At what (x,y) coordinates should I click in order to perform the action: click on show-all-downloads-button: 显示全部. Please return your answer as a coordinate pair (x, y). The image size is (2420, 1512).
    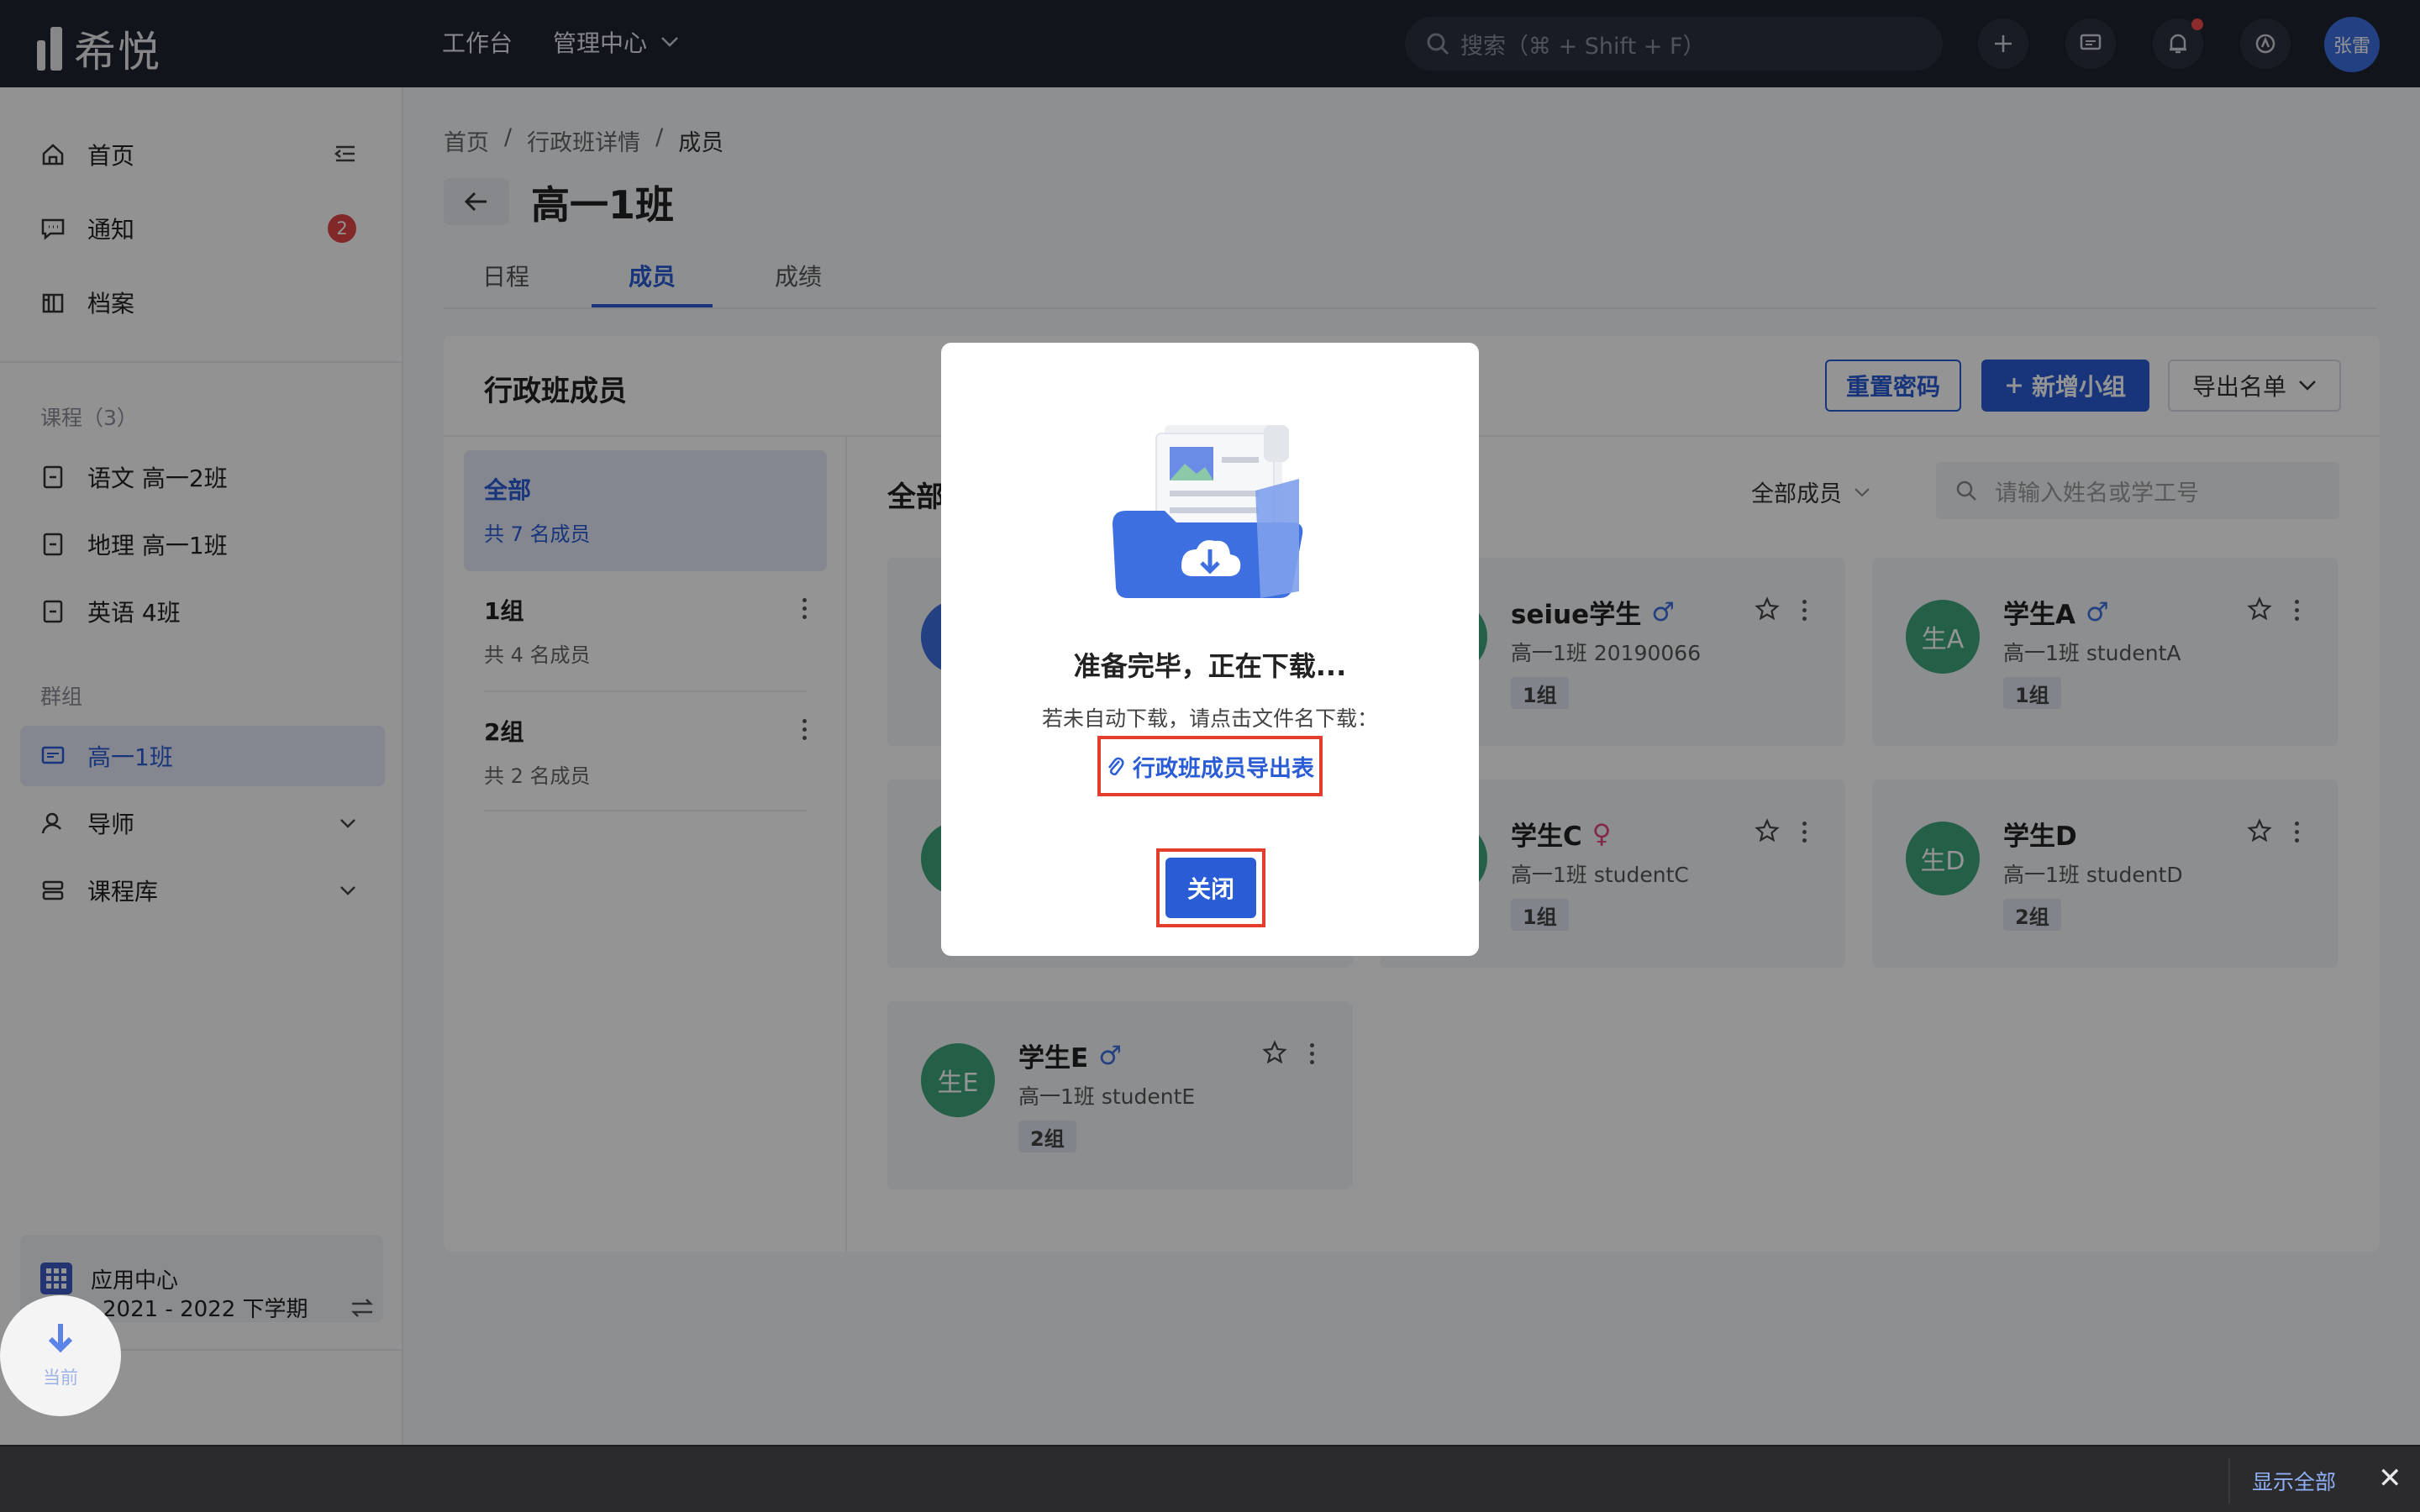
    Looking at the image, I should click on (2293, 1481).